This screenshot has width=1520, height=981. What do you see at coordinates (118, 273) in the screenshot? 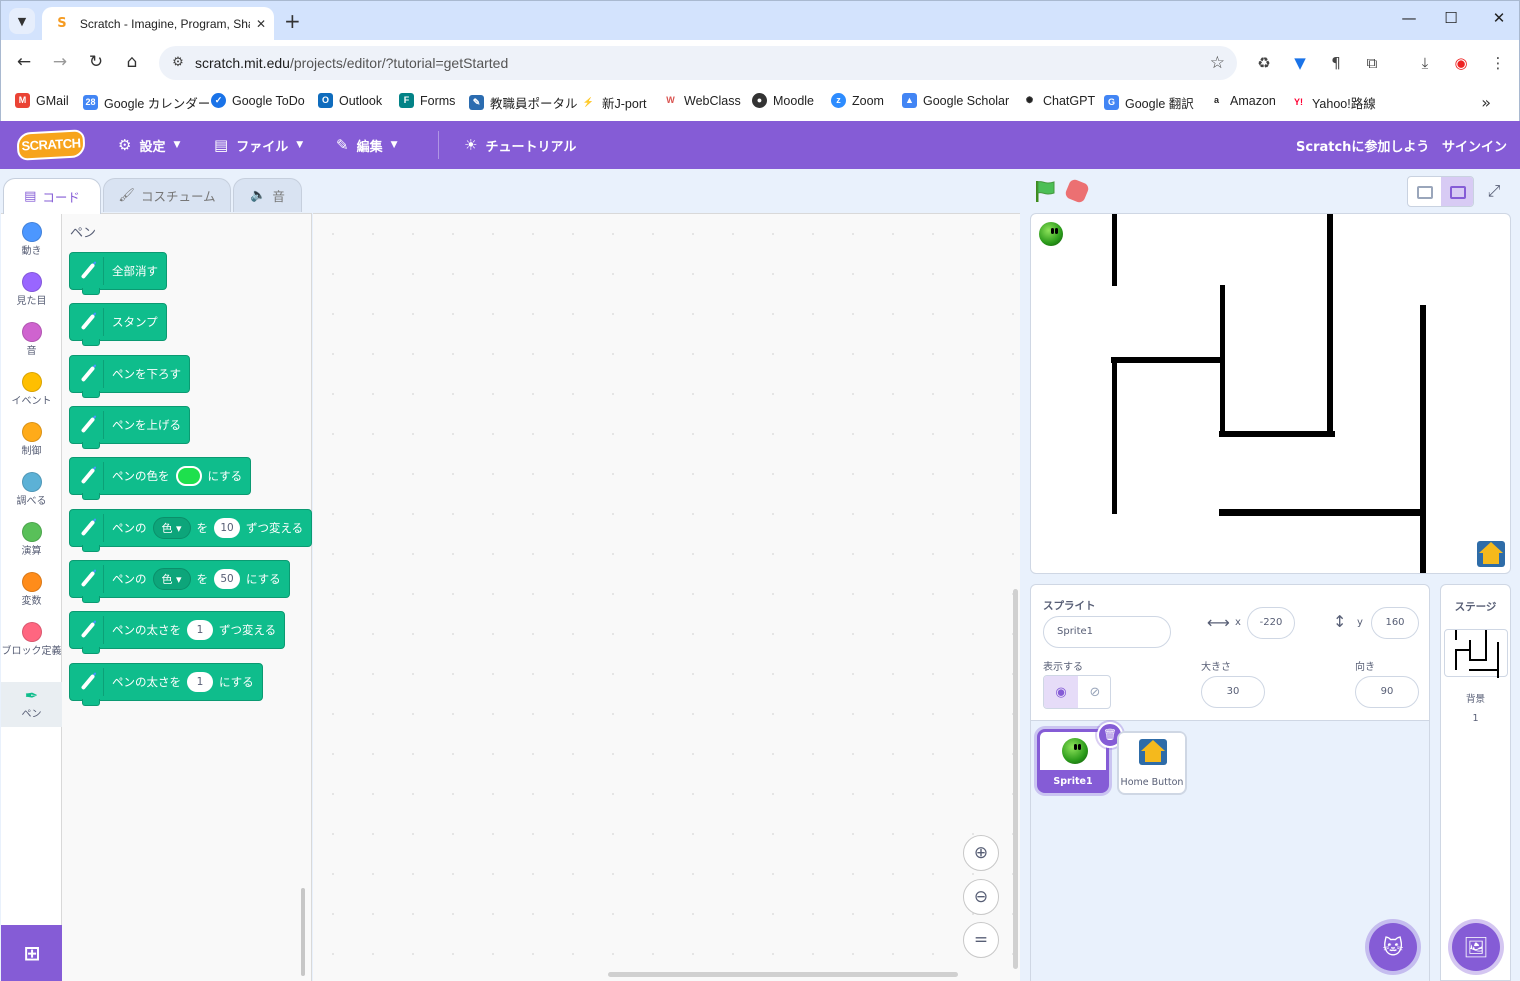
I see `block-pen-clear: 全部消す` at bounding box center [118, 273].